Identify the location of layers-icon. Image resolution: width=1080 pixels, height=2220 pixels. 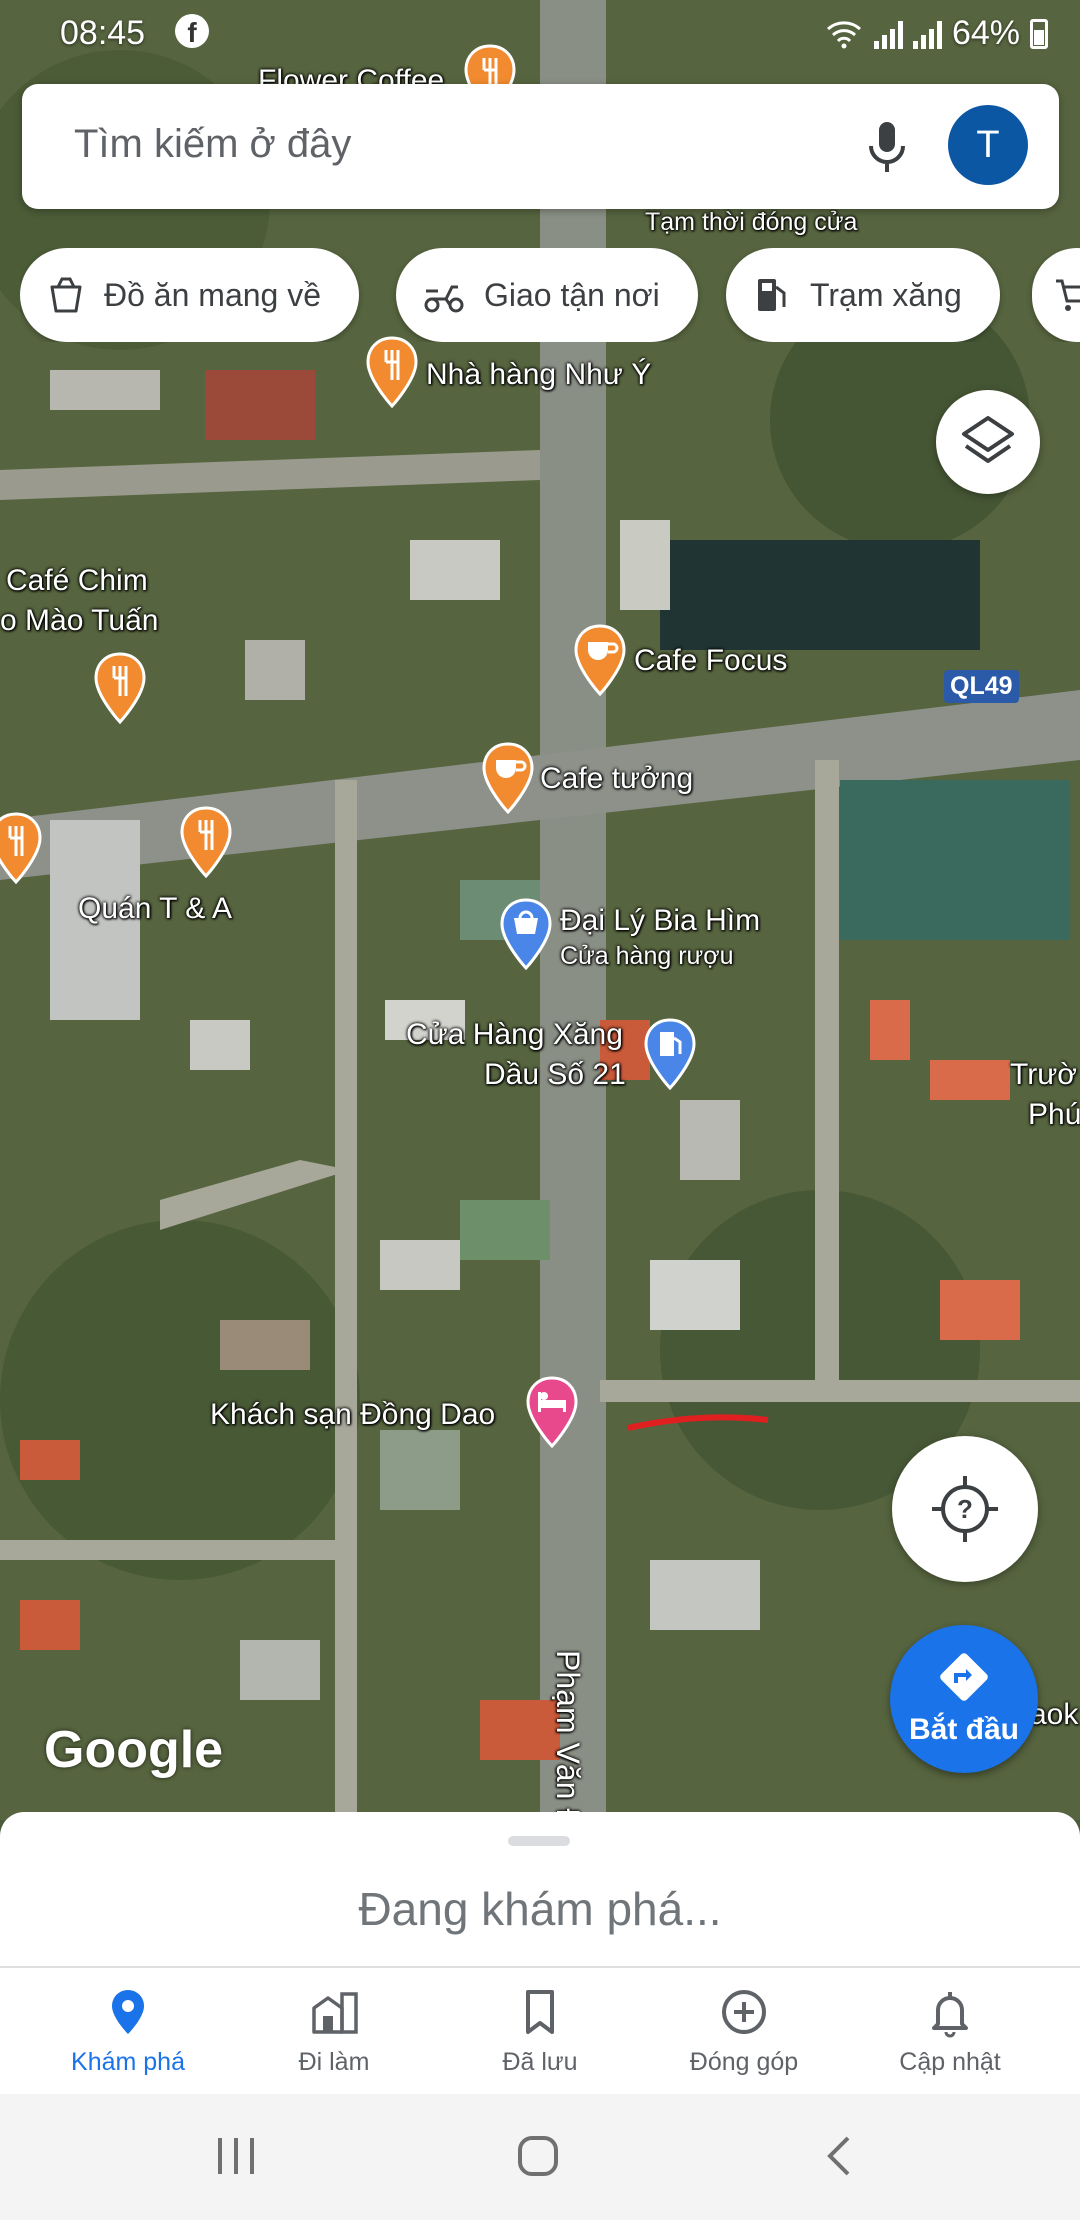
(988, 439).